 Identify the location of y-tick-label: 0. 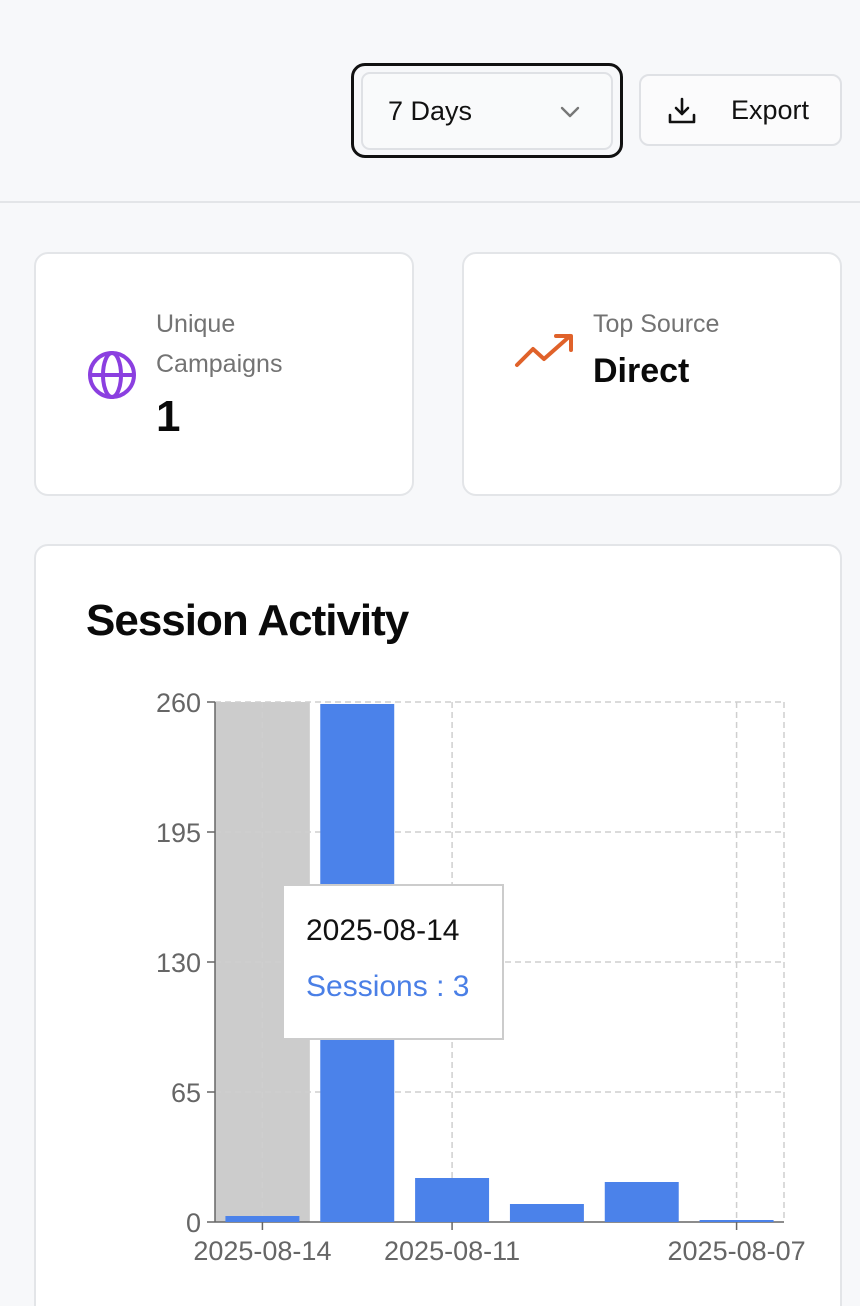
(193, 1223).